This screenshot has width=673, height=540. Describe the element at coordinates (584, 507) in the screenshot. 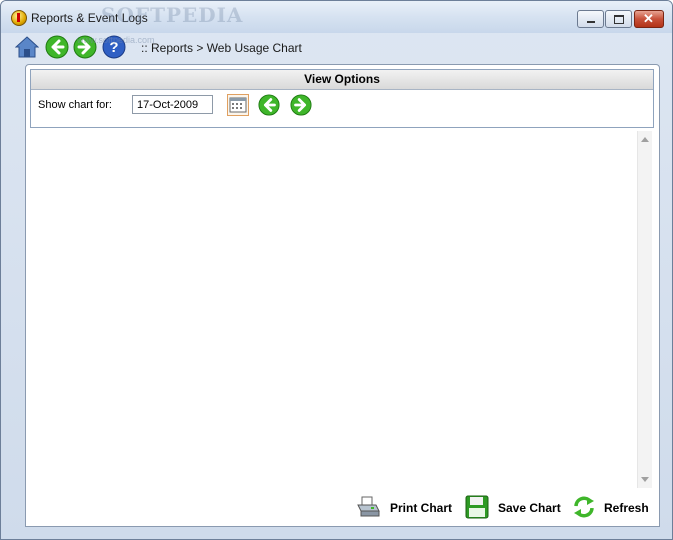

I see `refresh-icon` at that location.